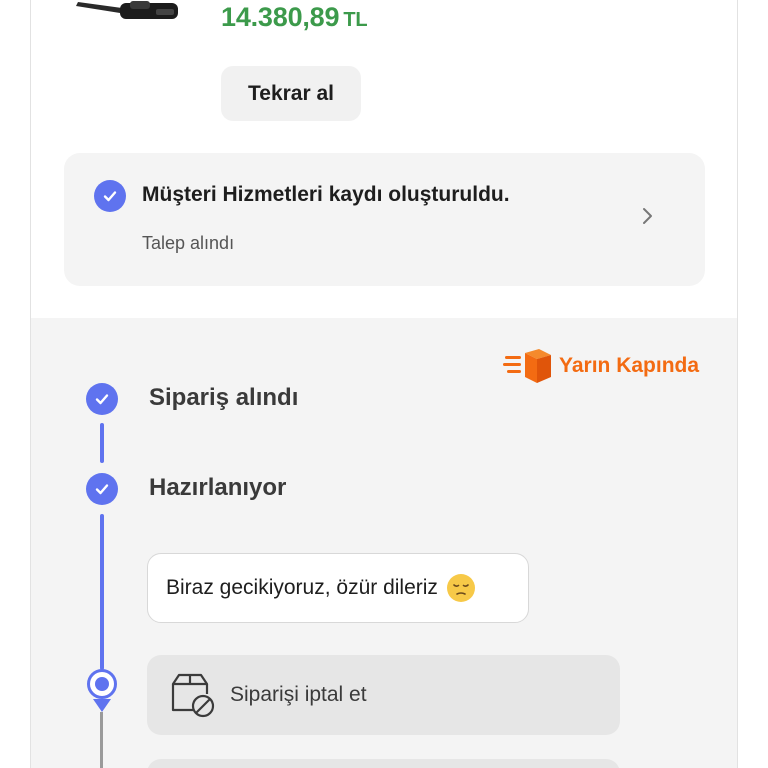 This screenshot has height=768, width=768. Describe the element at coordinates (460, 588) in the screenshot. I see `pensive-face-emoji` at that location.